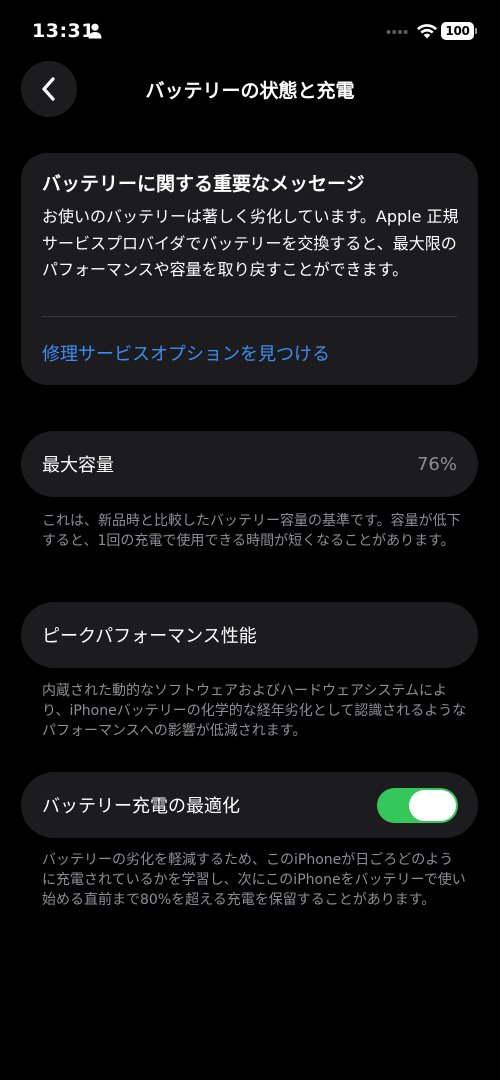  I want to click on maximum-capacity-label: 最大容量, so click(78, 465).